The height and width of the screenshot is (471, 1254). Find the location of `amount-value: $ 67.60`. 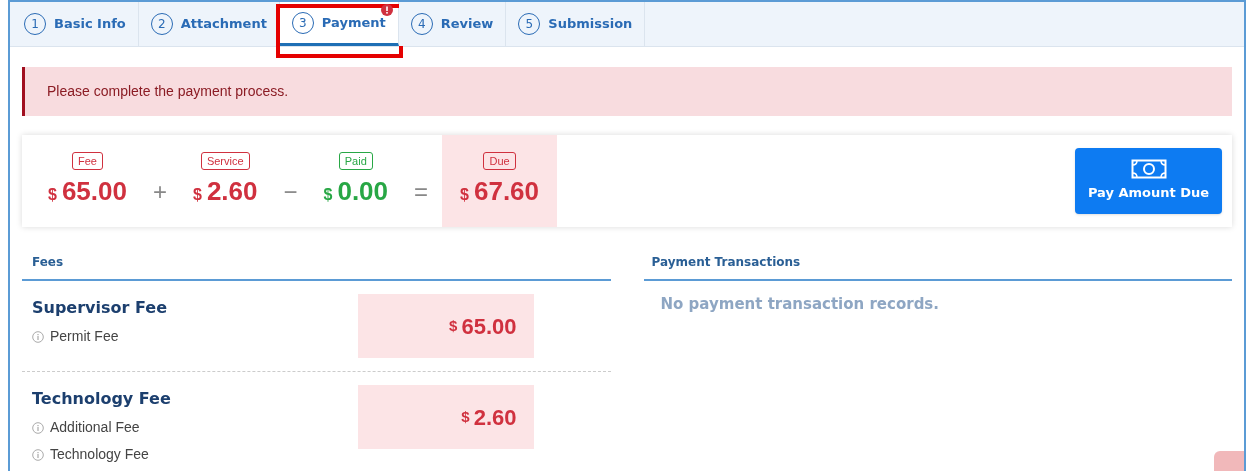

amount-value: $ 67.60 is located at coordinates (500, 191).